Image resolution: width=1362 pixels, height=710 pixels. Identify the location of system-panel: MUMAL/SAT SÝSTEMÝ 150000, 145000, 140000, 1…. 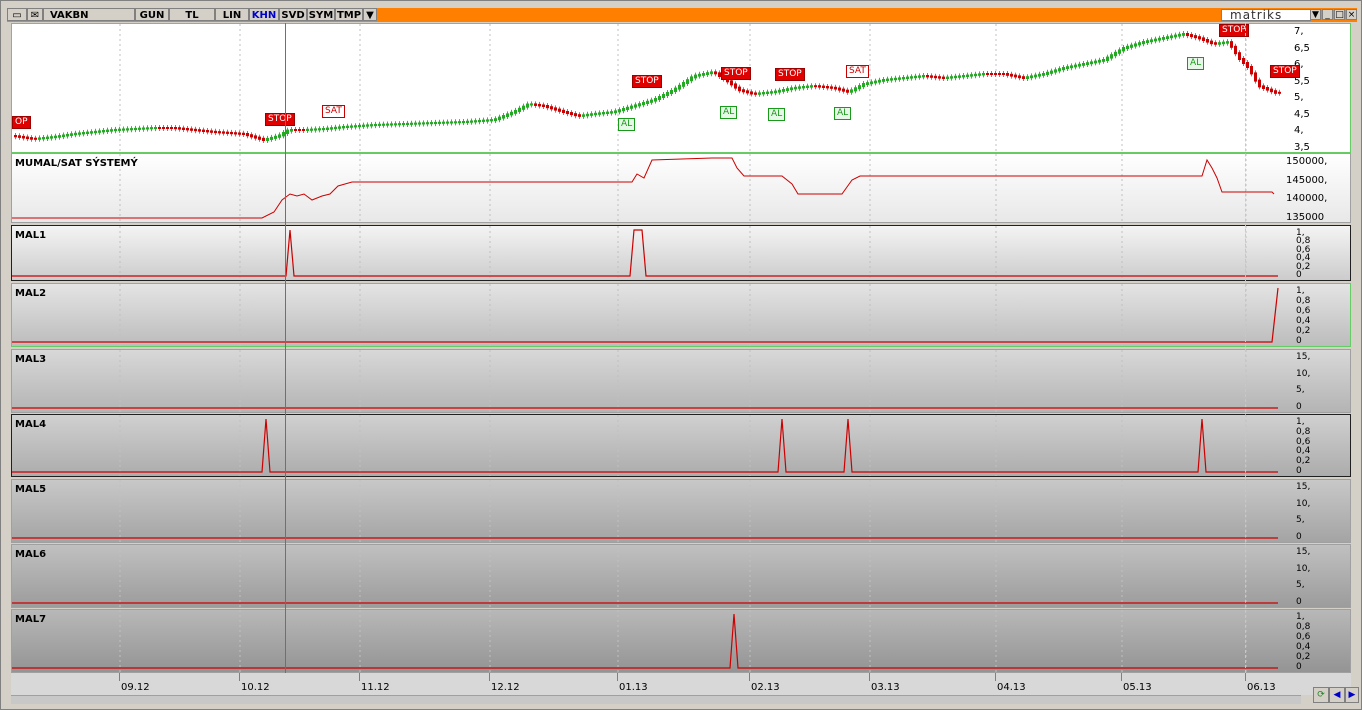
(681, 188).